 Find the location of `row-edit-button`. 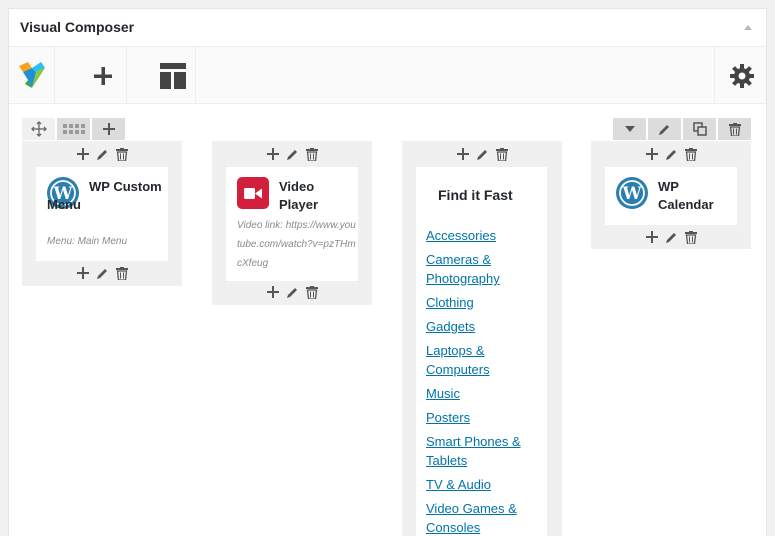

row-edit-button is located at coordinates (664, 129).